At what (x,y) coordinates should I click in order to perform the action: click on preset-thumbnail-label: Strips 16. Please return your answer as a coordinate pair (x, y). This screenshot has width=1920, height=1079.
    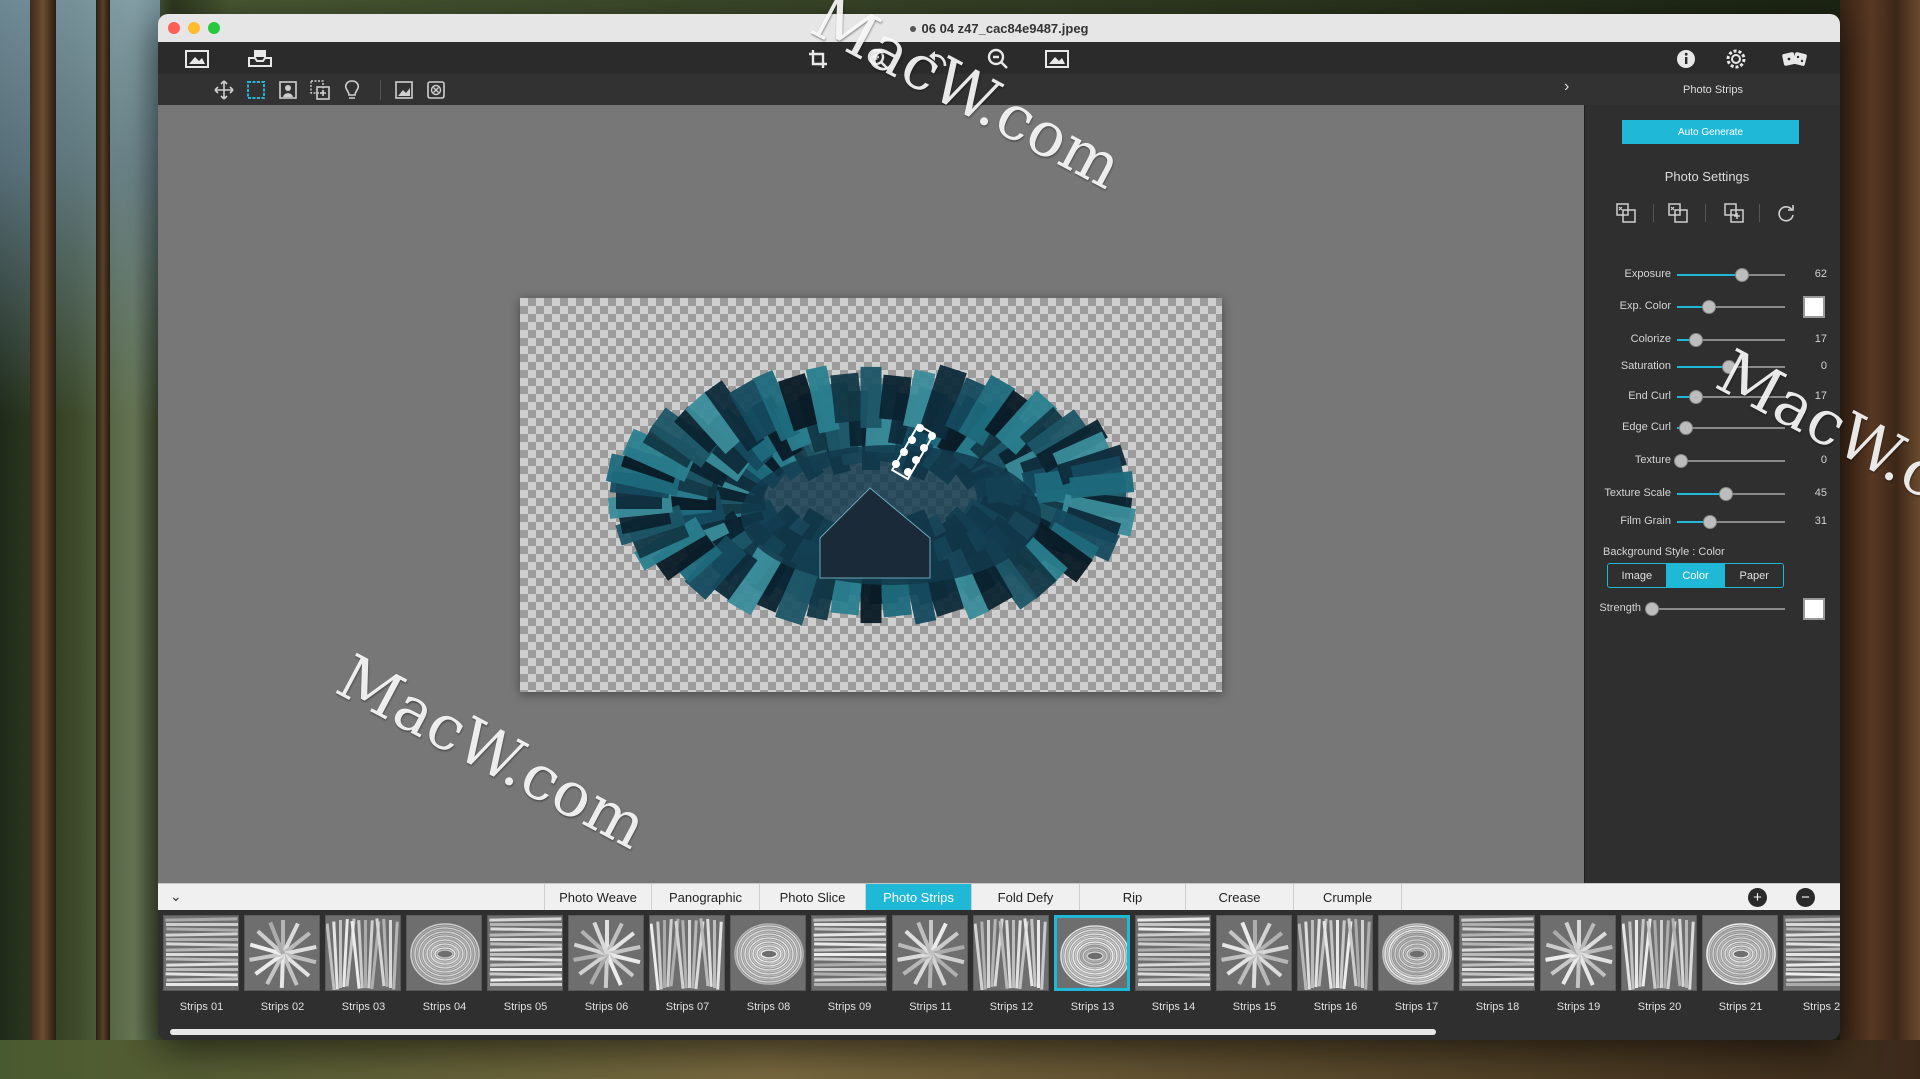
    Looking at the image, I should click on (1335, 1007).